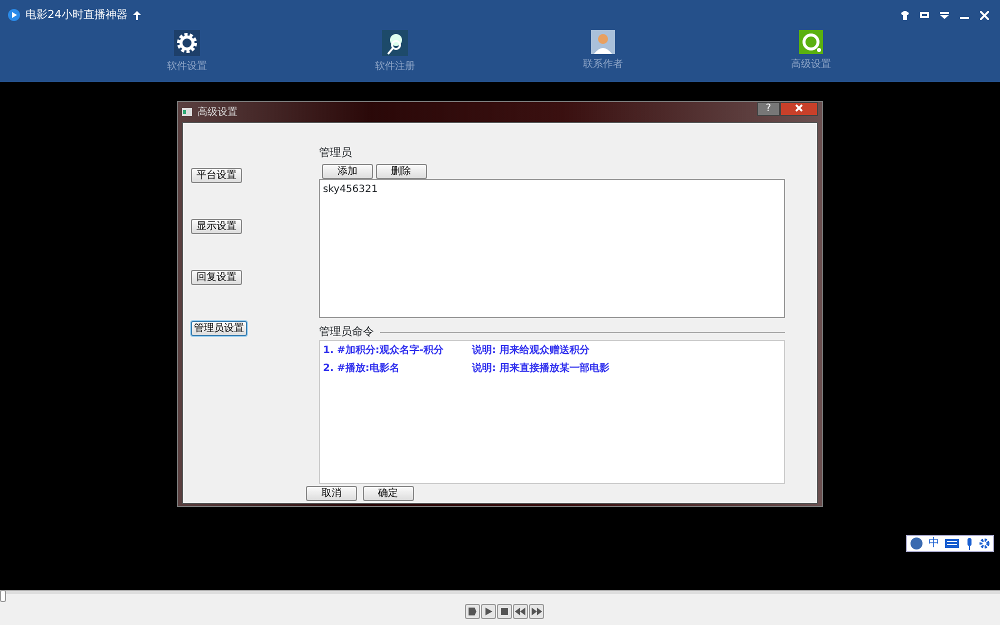 The height and width of the screenshot is (625, 1000). I want to click on gear-icon, so click(187, 43).